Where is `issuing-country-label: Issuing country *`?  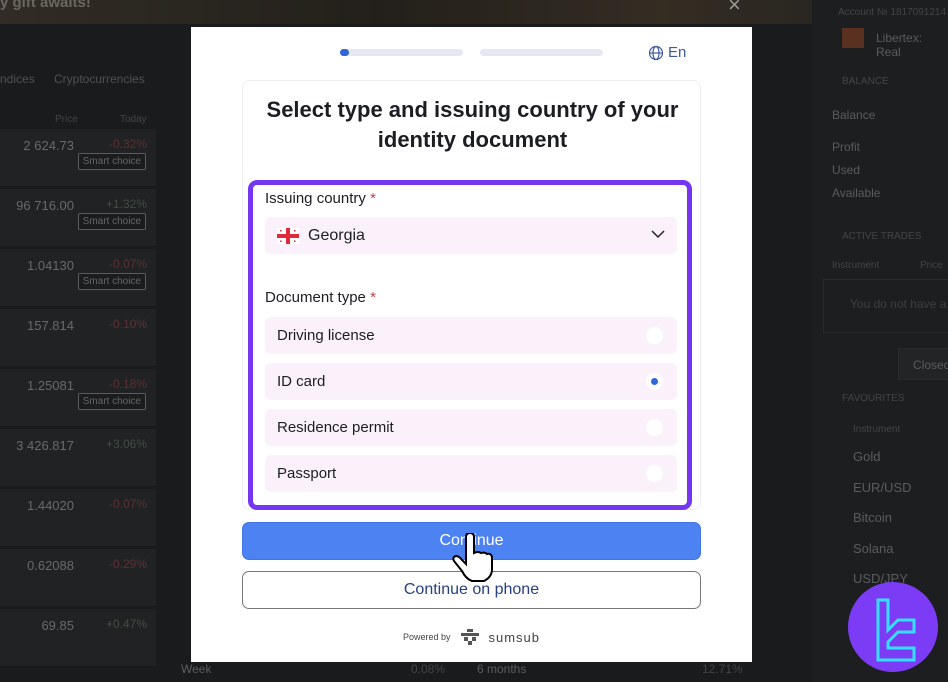 issuing-country-label: Issuing country * is located at coordinates (320, 198).